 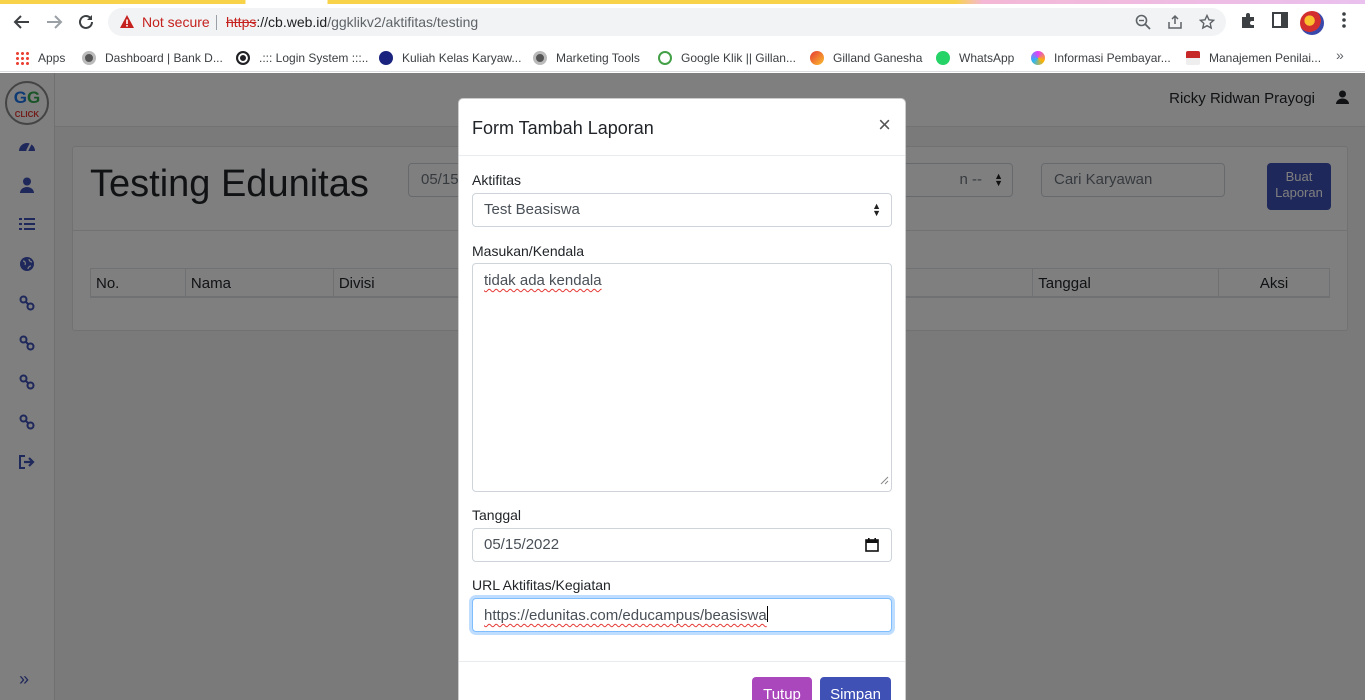 I want to click on tutup-button: Tutup, so click(x=782, y=688).